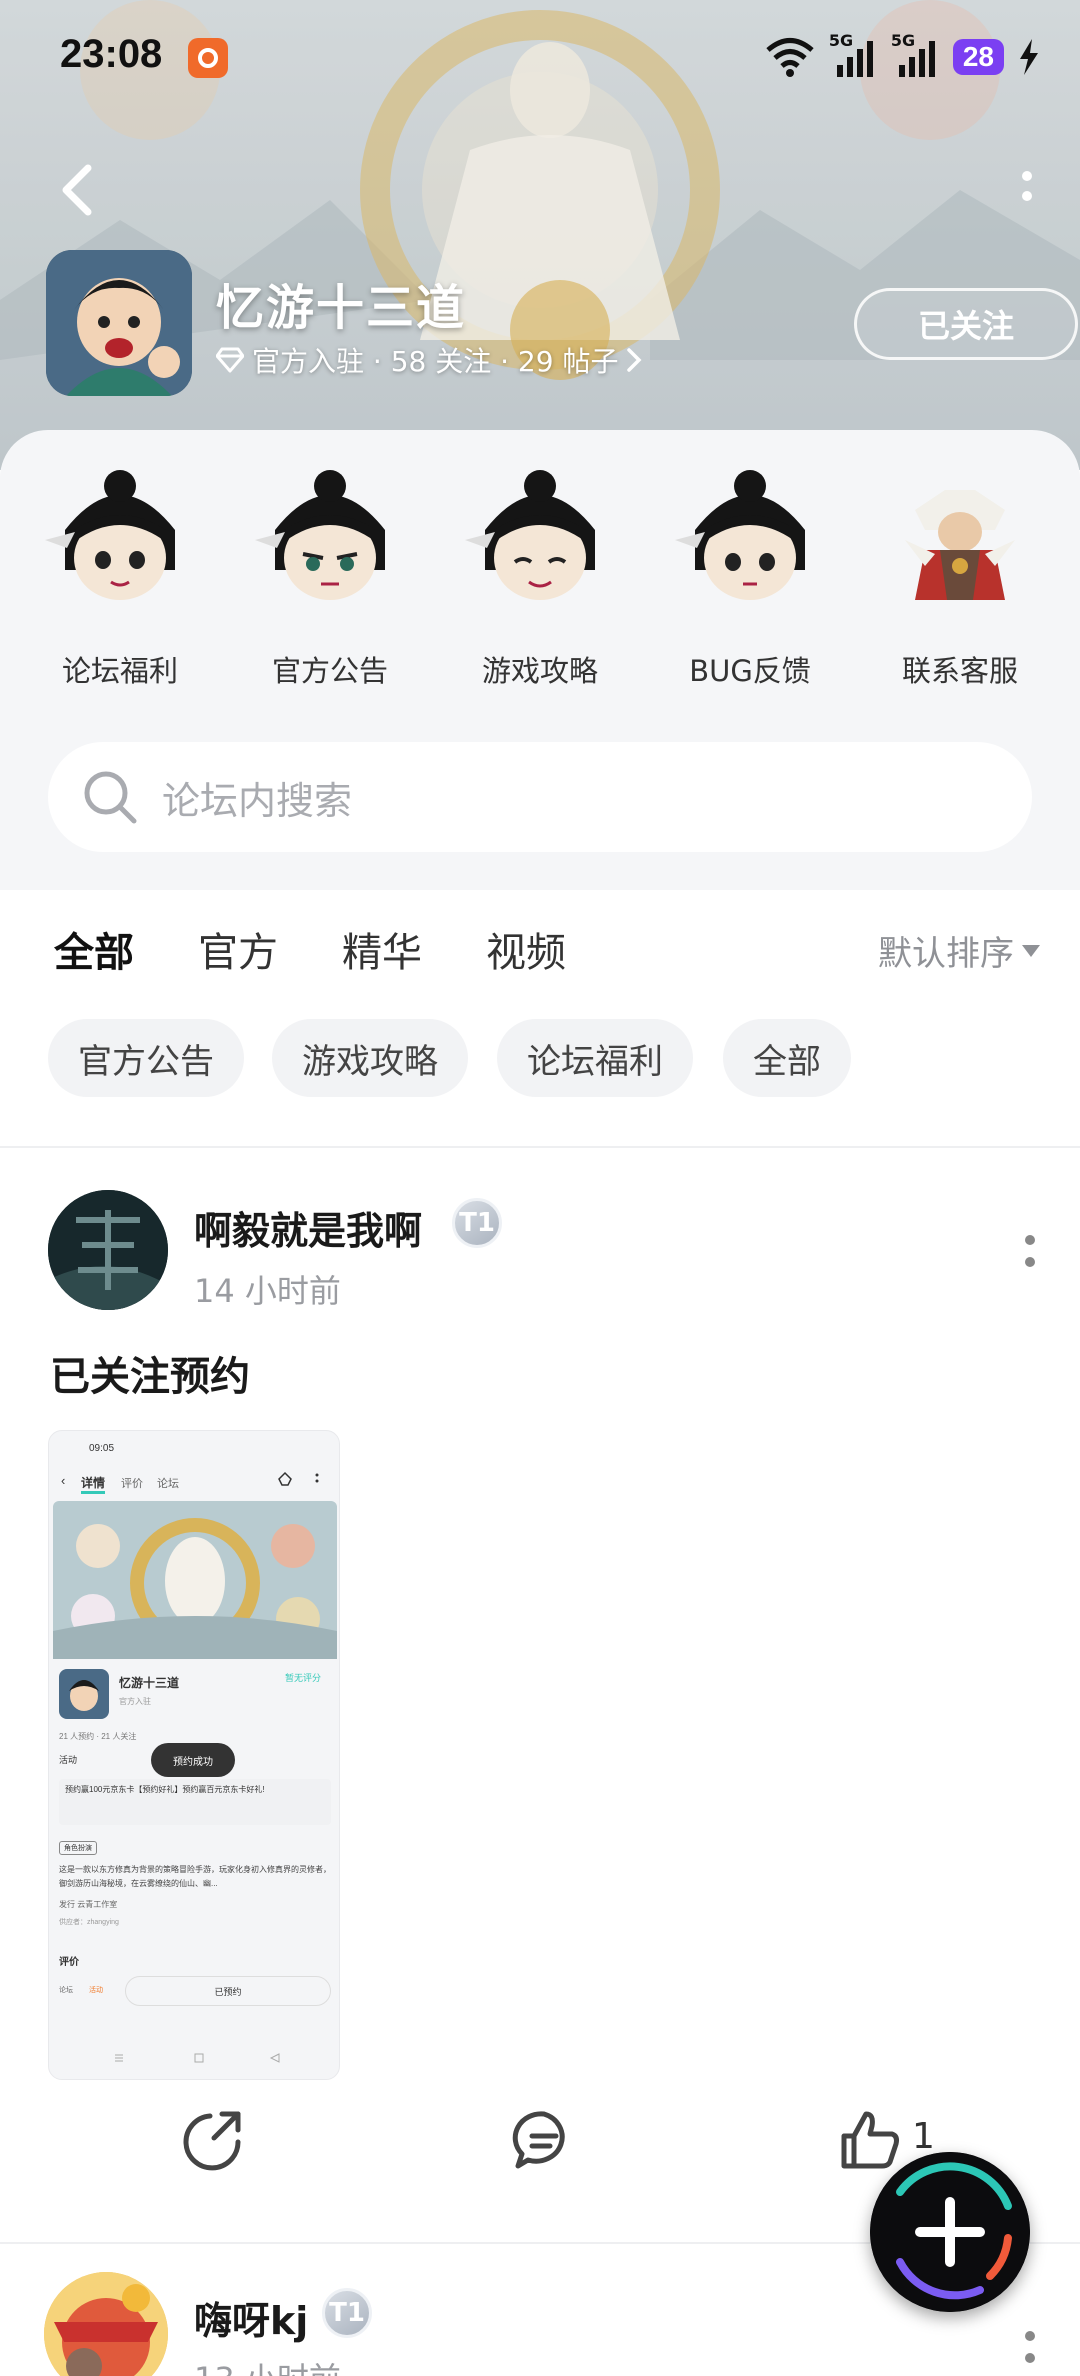 Image resolution: width=1080 pixels, height=2376 pixels. What do you see at coordinates (119, 671) in the screenshot?
I see `quick-entry-label: 论坛福利` at bounding box center [119, 671].